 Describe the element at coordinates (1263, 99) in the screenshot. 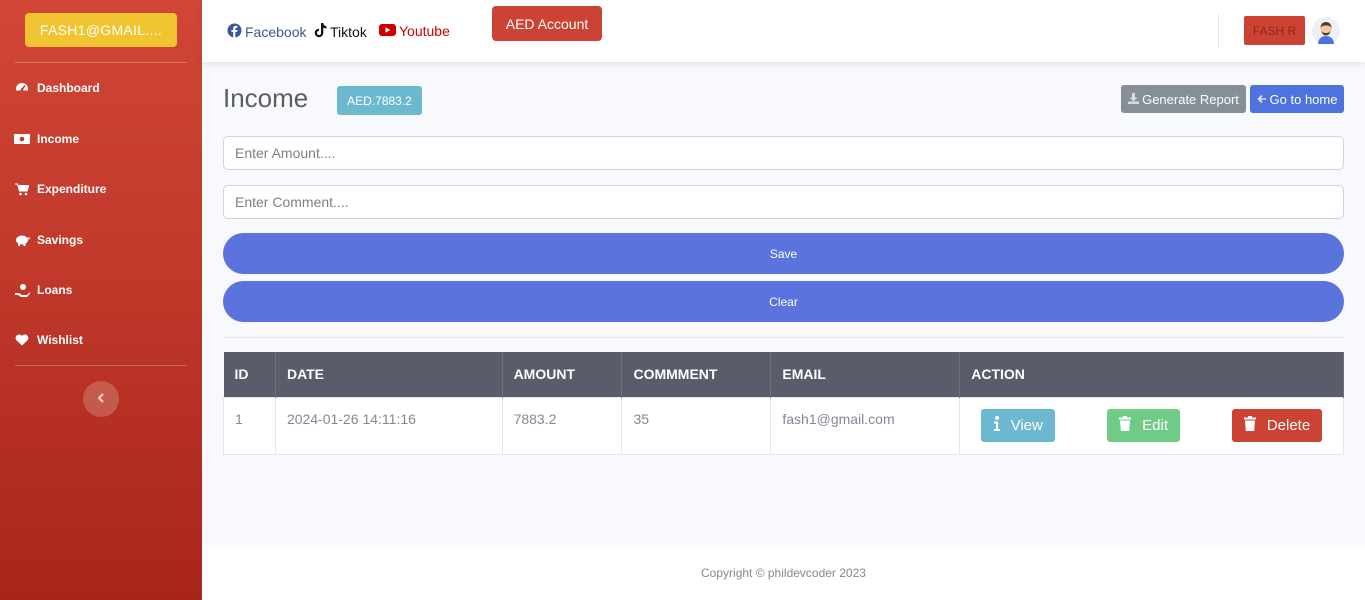

I see `arrow-left-icon` at that location.